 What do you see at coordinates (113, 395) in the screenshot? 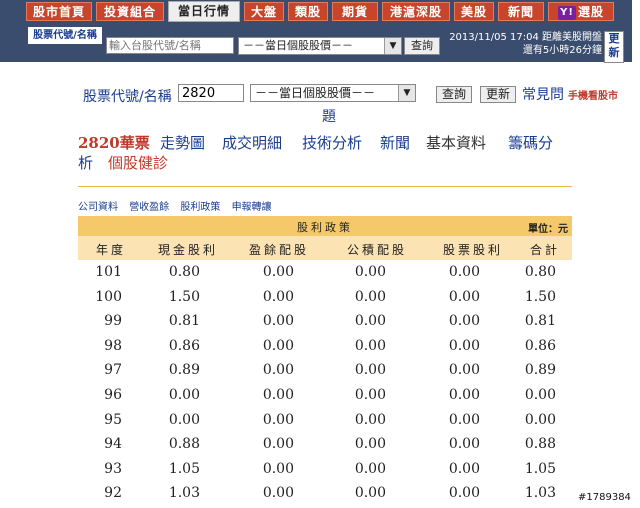
I see `table-cell: 96` at bounding box center [113, 395].